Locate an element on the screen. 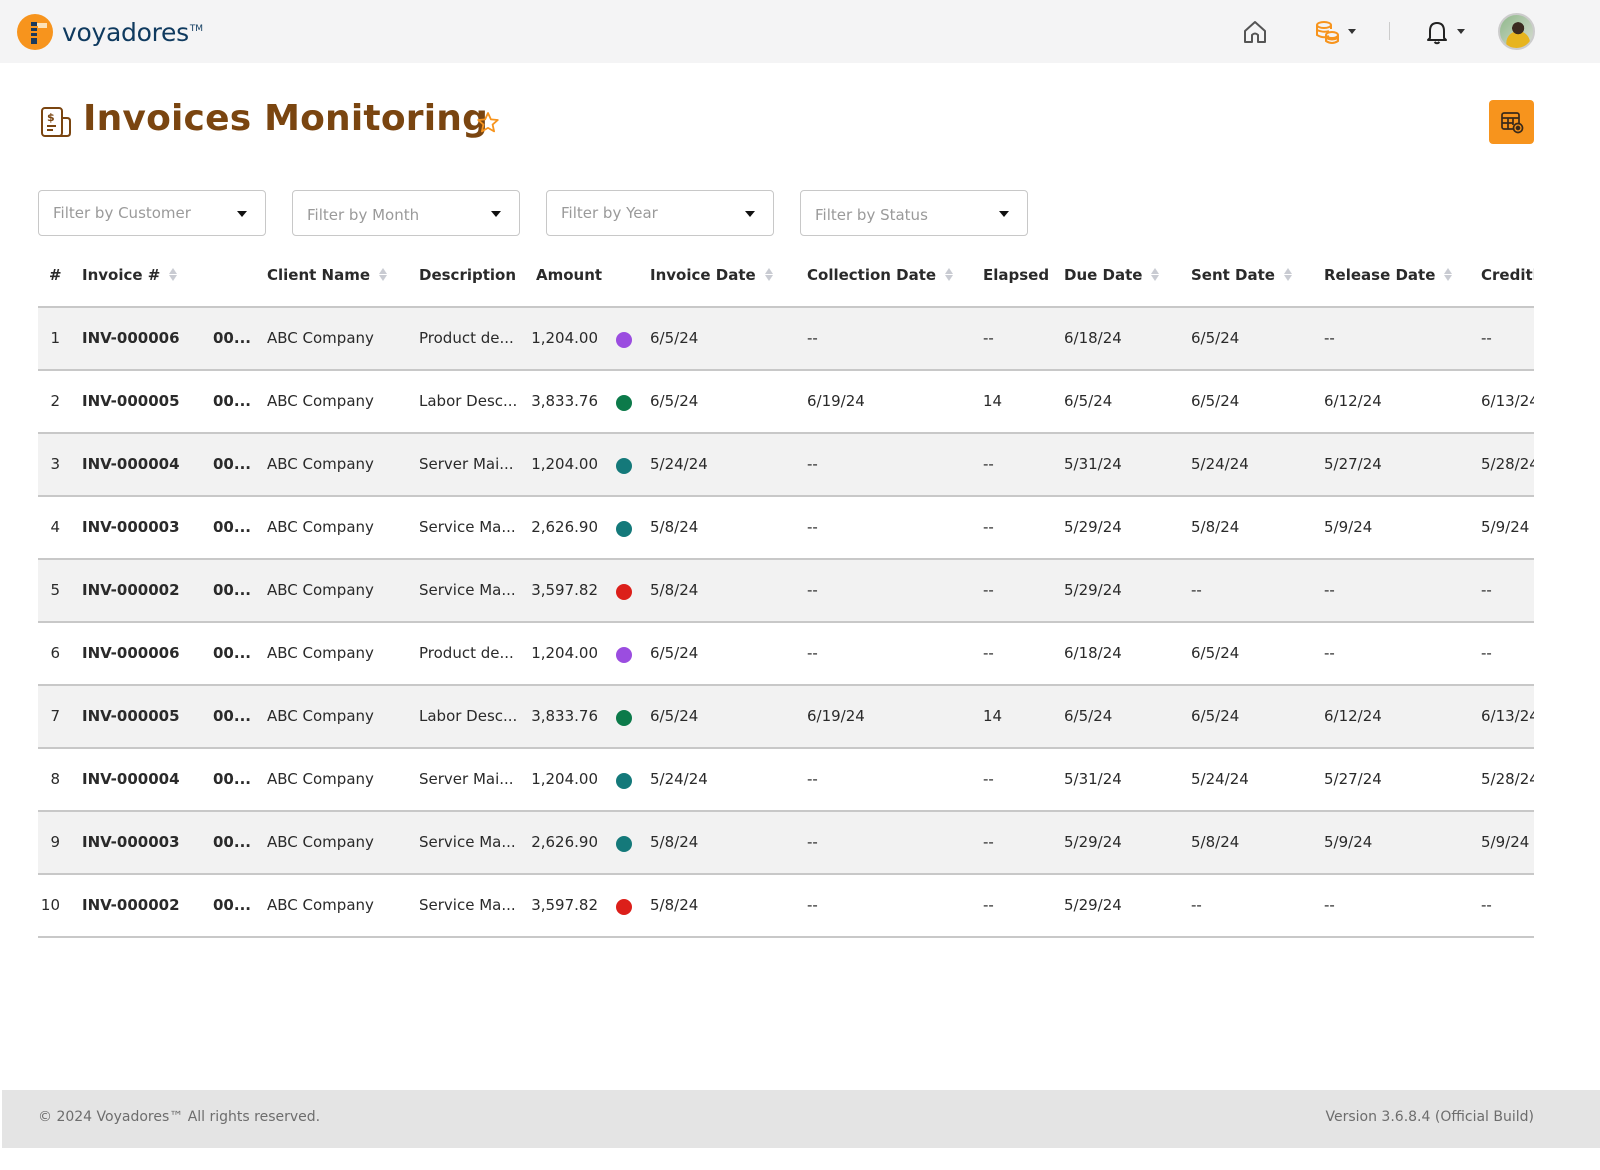 Image resolution: width=1600 pixels, height=1170 pixels. cell-sent-date: -- is located at coordinates (1196, 590).